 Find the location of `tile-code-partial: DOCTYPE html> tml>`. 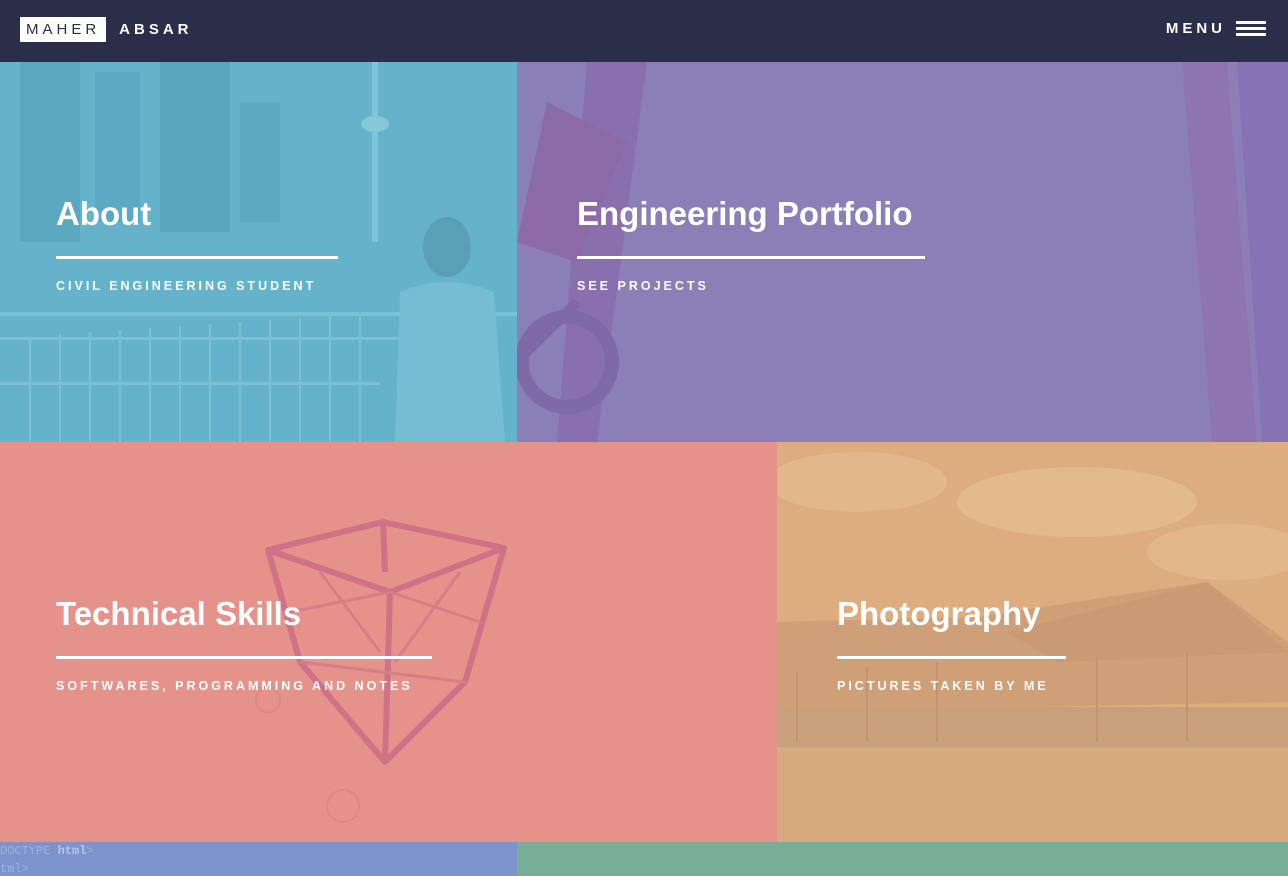

tile-code-partial: DOCTYPE html> tml> is located at coordinates (258, 859).